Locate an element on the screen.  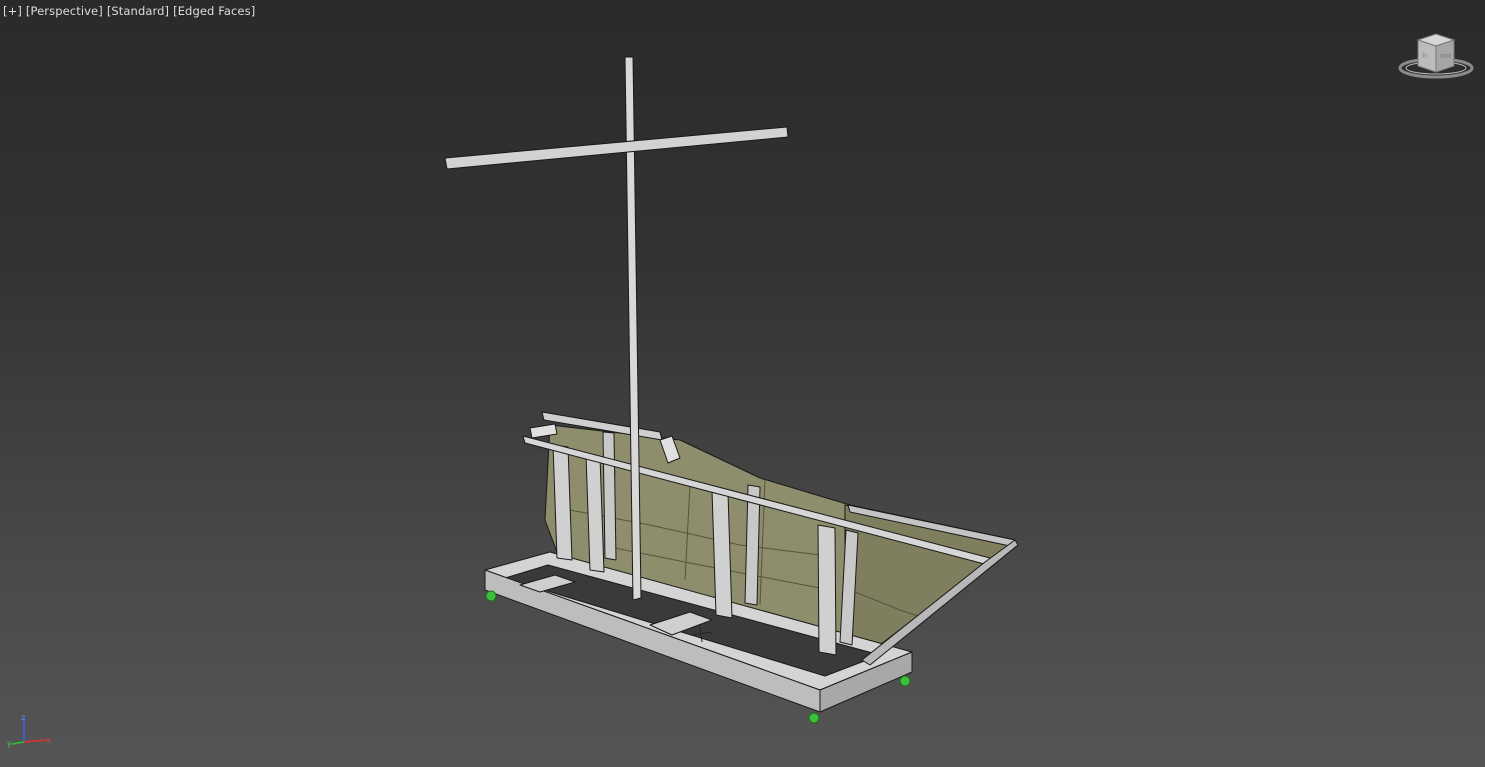
viewcube: fr ont is located at coordinates (1436, 58).